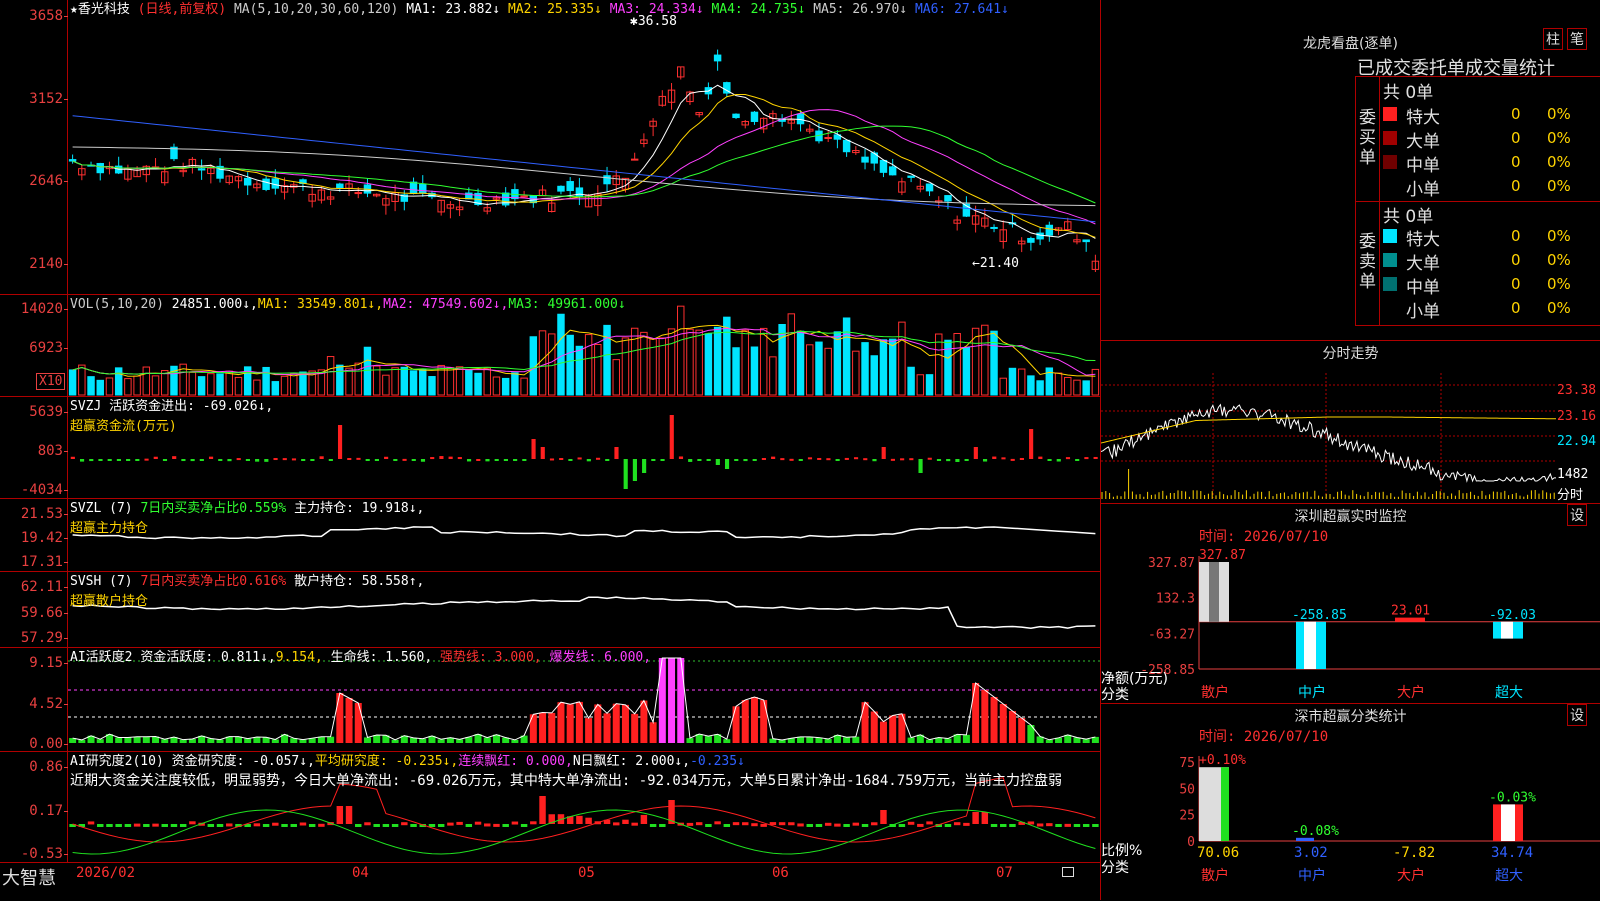  I want to click on ai-activity-axis: 9.15 4.52 0.00, so click(34, 699).